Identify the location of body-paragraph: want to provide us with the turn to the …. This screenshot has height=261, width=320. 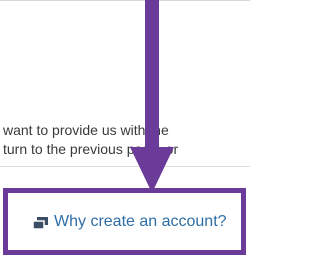
(125, 140).